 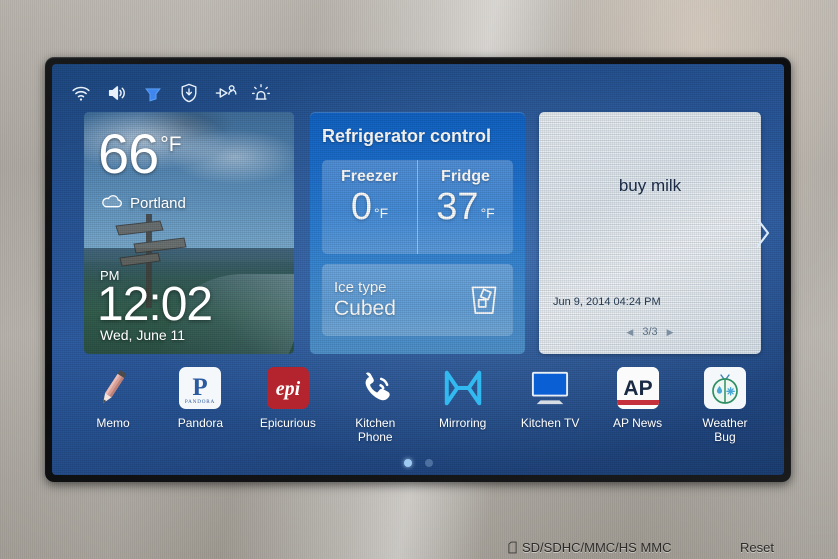 I want to click on temperature-tile: Freezer 0 °F Fridge 37 °F, so click(x=417, y=207).